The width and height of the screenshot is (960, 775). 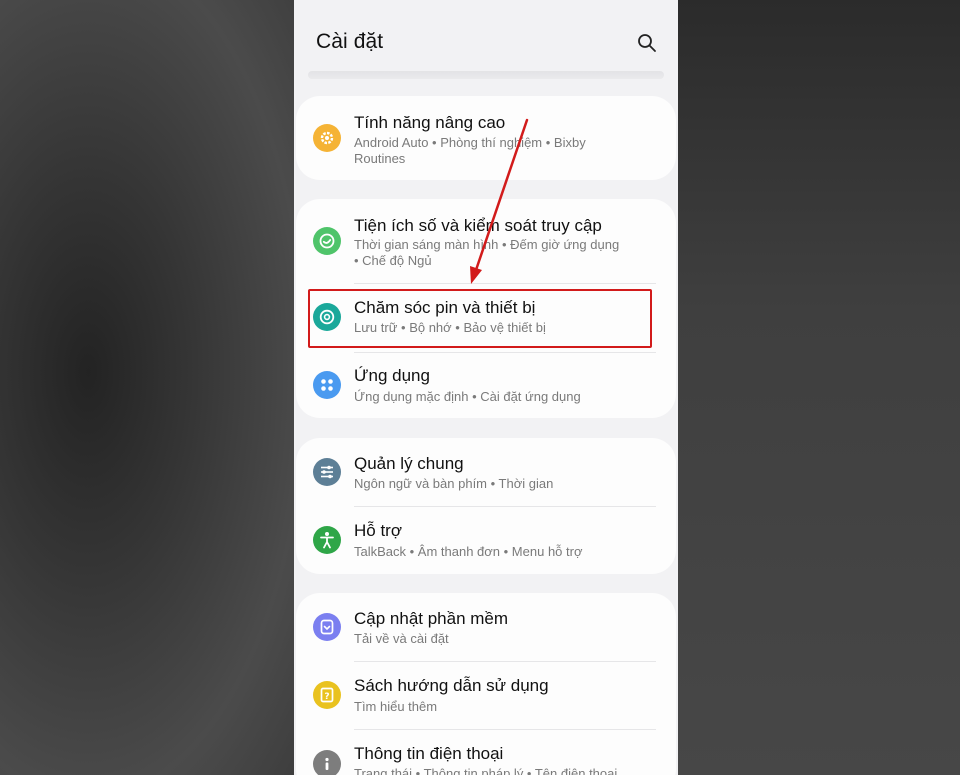 I want to click on collapsed-search-bar, so click(x=486, y=75).